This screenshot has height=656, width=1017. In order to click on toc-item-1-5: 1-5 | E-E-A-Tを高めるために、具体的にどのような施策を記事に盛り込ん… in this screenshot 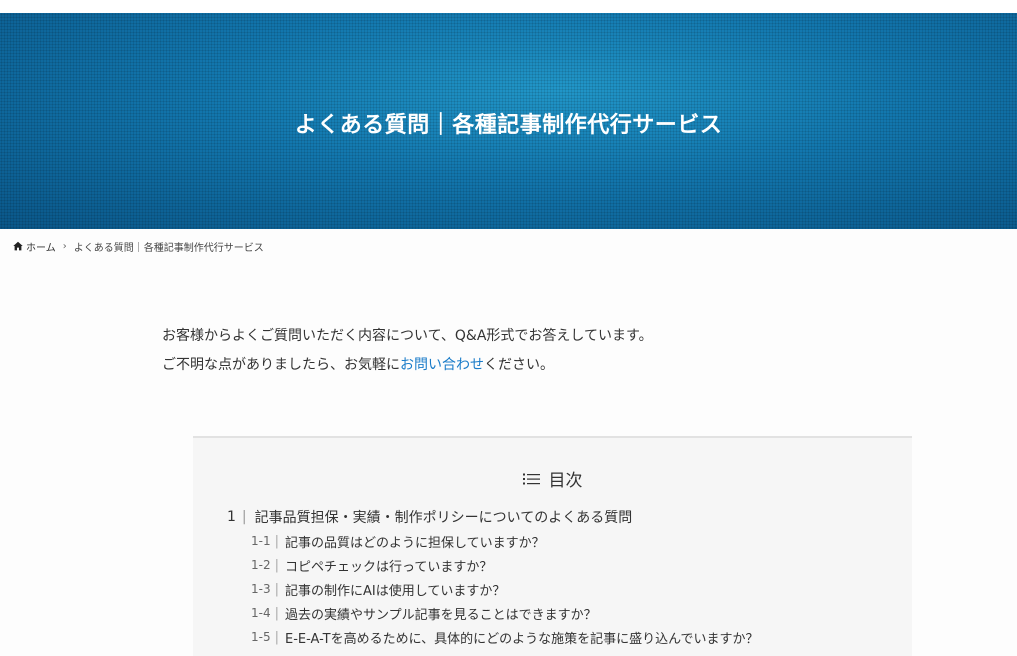, I will do `click(552, 637)`.